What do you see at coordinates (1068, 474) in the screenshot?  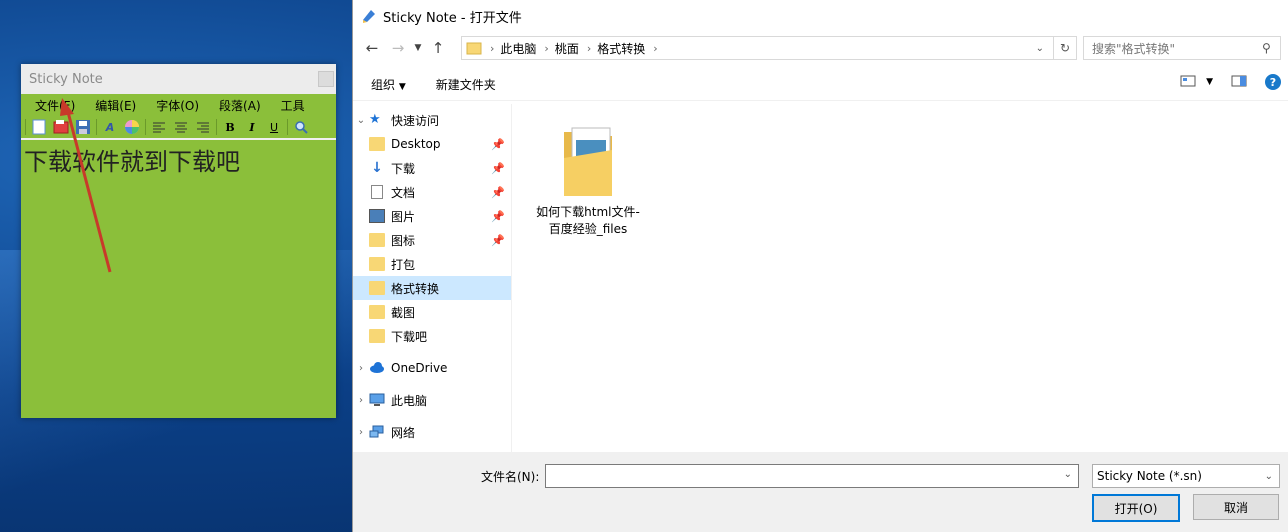 I see `filename-dropdown-icon: ⌄` at bounding box center [1068, 474].